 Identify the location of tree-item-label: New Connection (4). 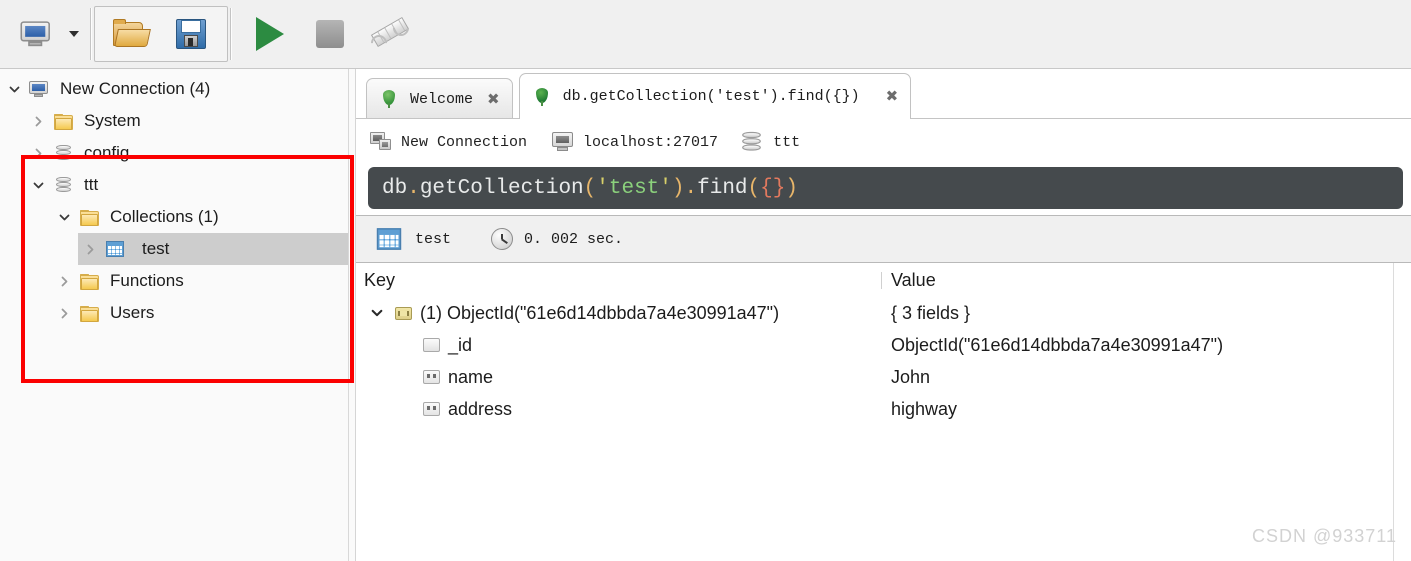
(135, 88).